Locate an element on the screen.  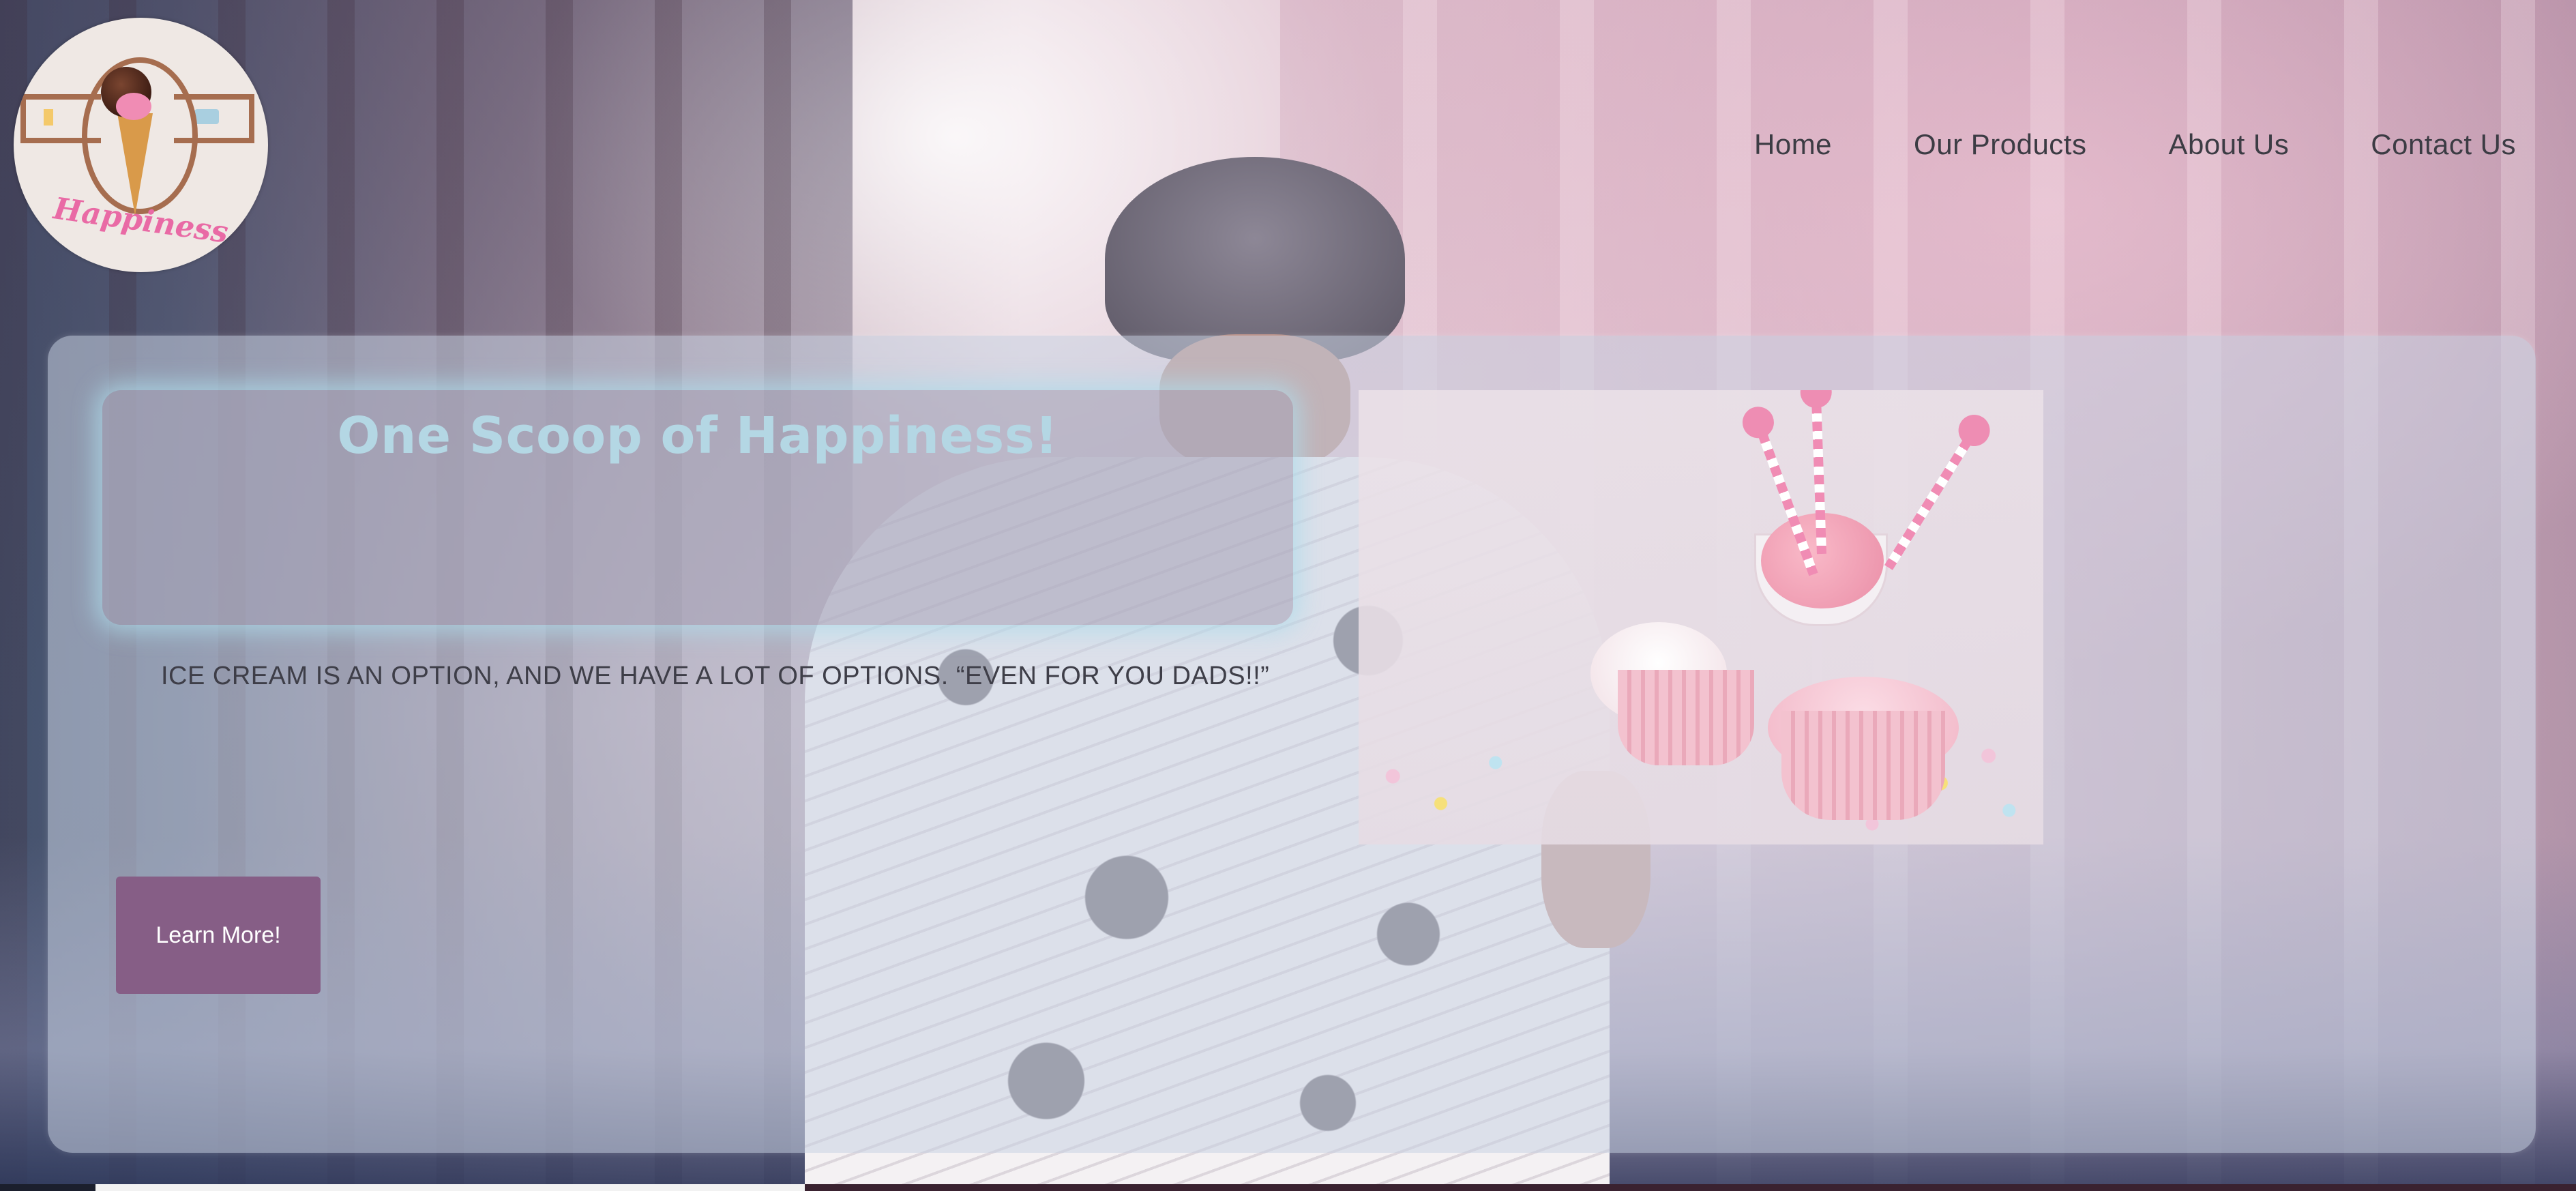
cupcake-wrapper-left is located at coordinates (1686, 718).